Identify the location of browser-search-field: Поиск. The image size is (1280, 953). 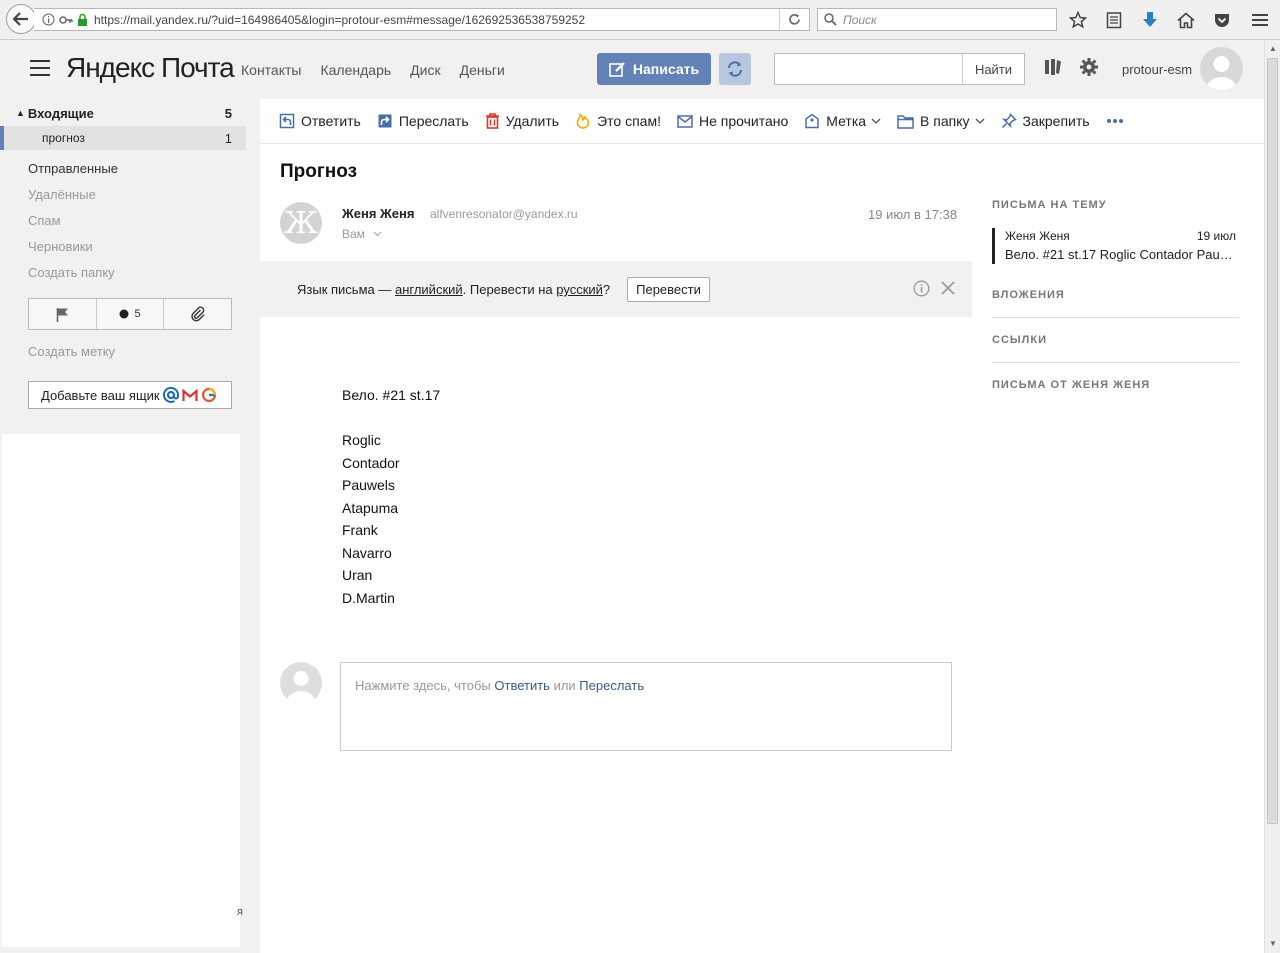
(937, 19).